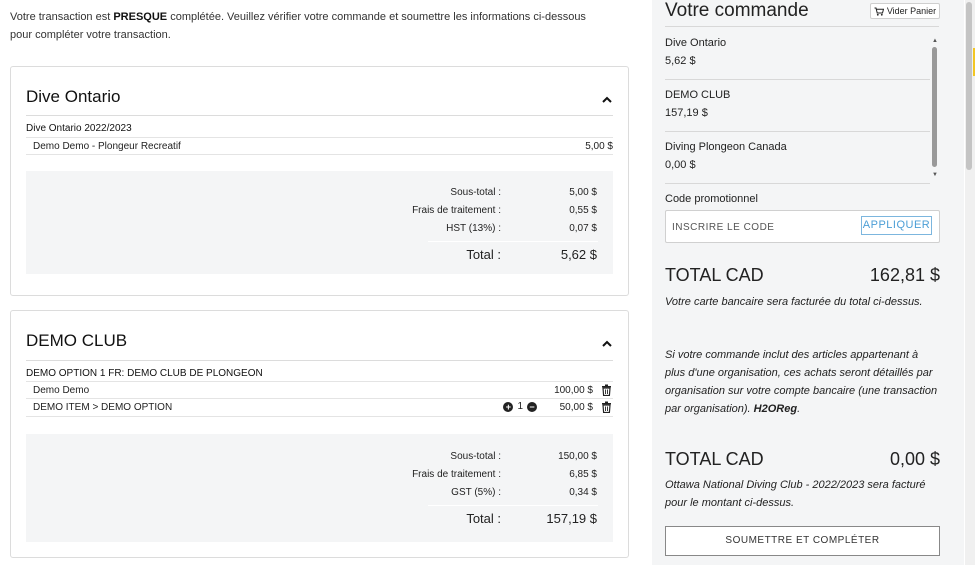 Image resolution: width=975 pixels, height=565 pixels. I want to click on promo-label: Code promotionnel, so click(711, 199).